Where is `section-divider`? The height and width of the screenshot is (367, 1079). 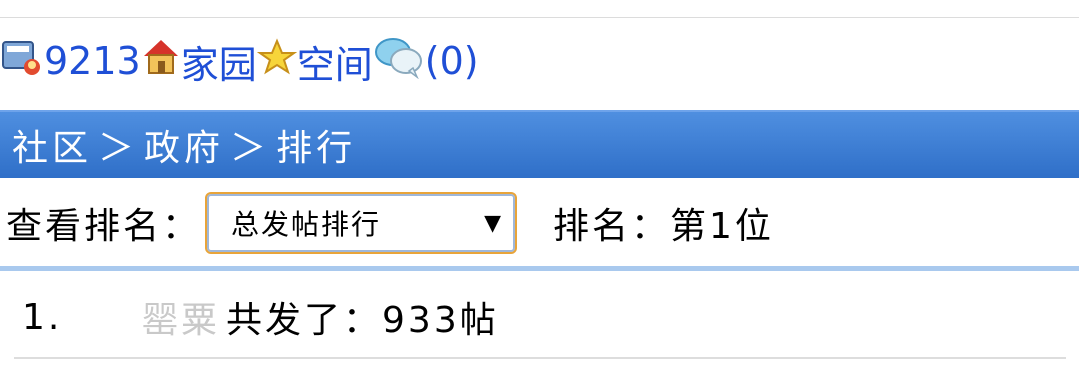
section-divider is located at coordinates (539, 268).